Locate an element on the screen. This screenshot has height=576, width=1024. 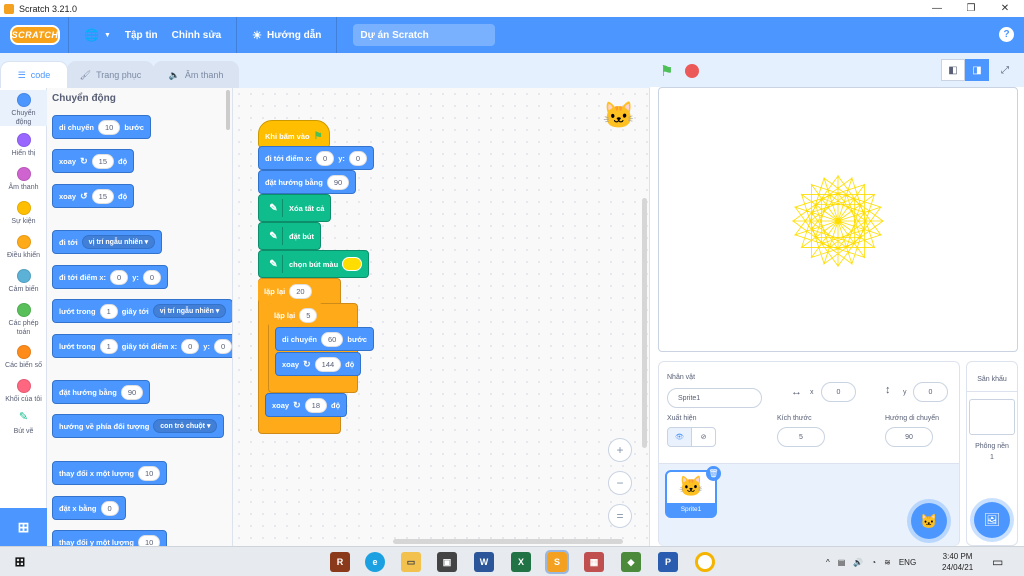
scratch-logo: SCRATCH is located at coordinates (35, 35).